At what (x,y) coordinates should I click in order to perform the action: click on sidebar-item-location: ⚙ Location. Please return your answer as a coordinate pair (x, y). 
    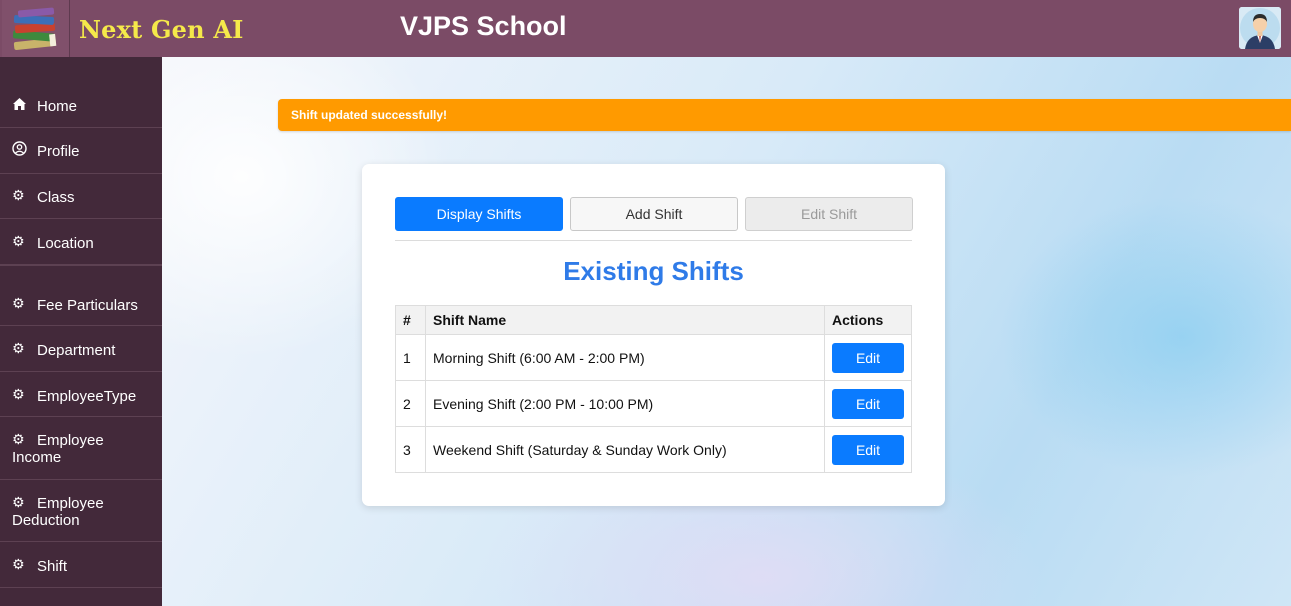
    Looking at the image, I should click on (81, 242).